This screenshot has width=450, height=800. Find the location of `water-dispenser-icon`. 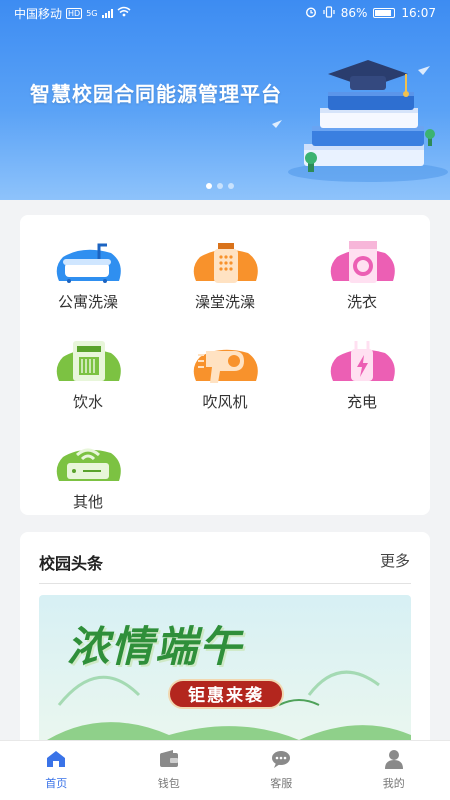

water-dispenser-icon is located at coordinates (88, 361).